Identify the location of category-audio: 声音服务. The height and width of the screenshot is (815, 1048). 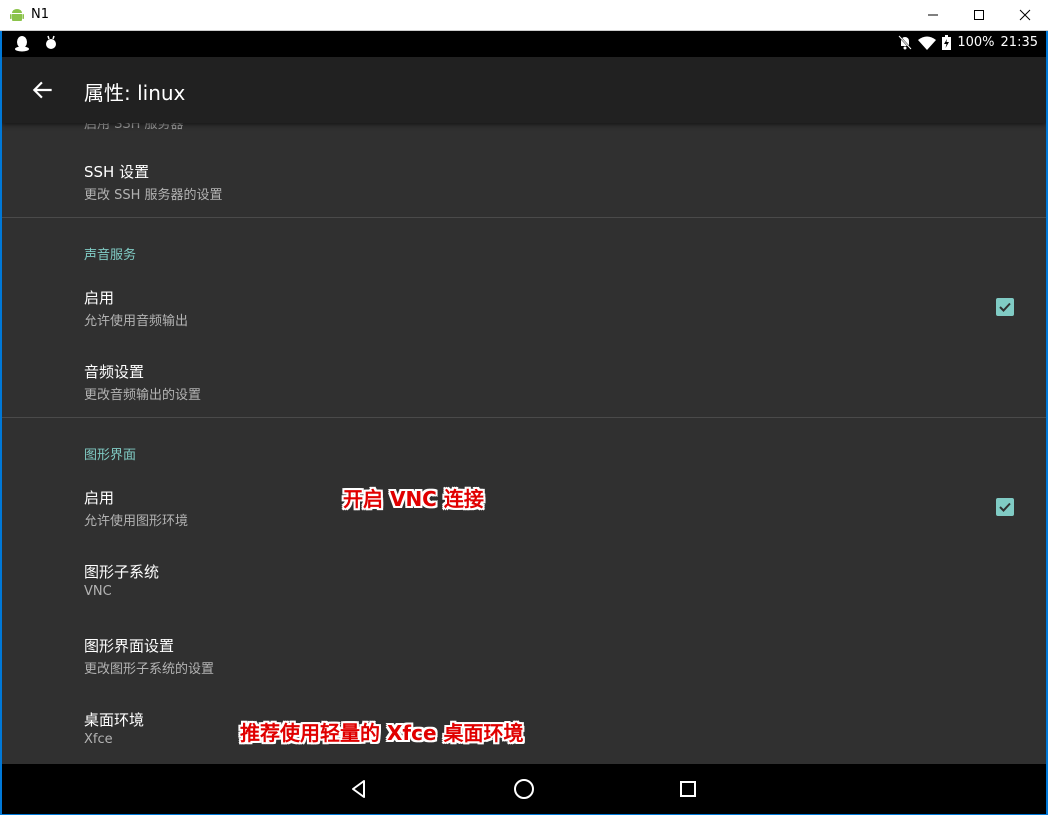
(110, 255).